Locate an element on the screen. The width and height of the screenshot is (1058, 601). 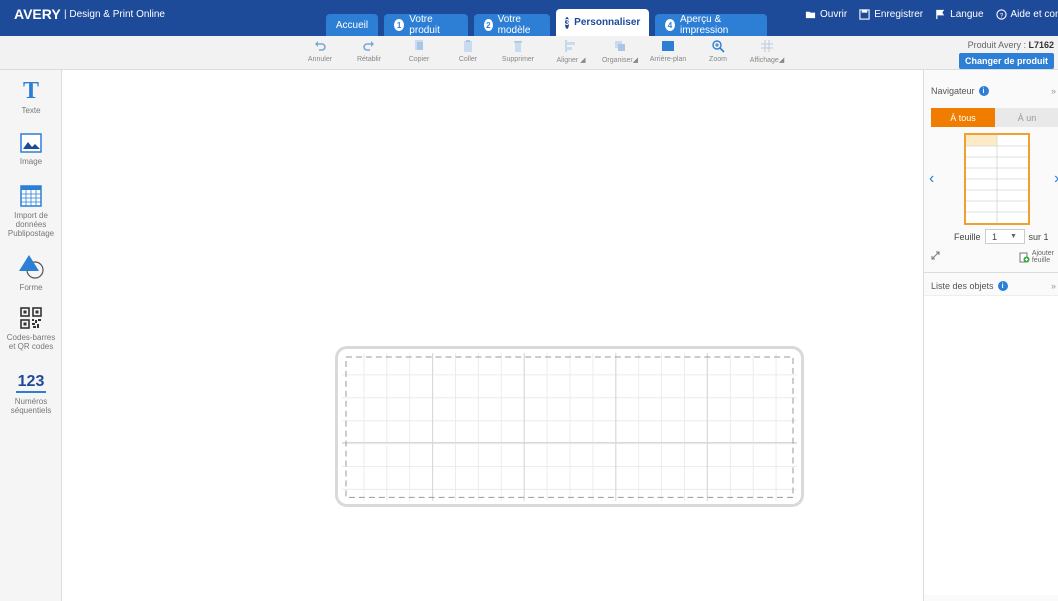
sheet-pager: Feuille 1 ▼ sur 1 is located at coordinates (1001, 236).